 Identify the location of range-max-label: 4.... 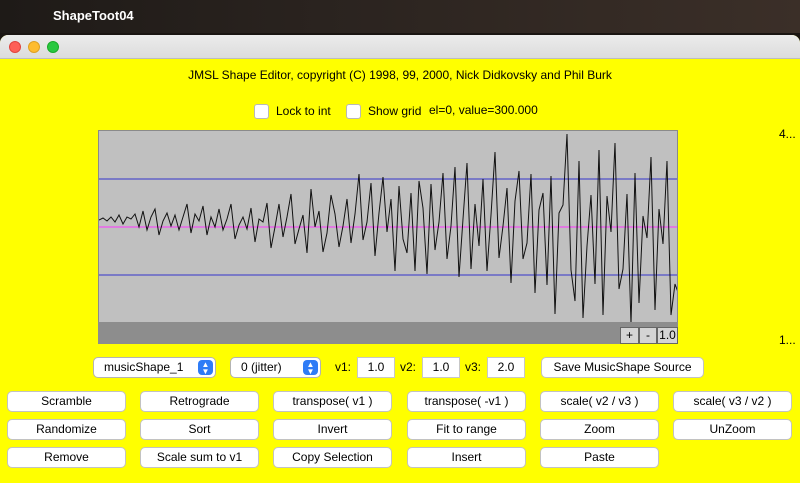
(787, 134).